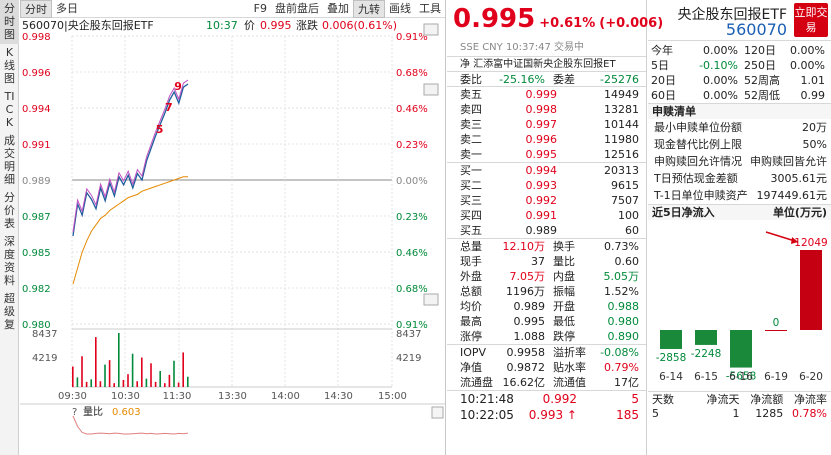 The width and height of the screenshot is (831, 455). I want to click on y-right-tick: 0.23%, so click(412, 145).